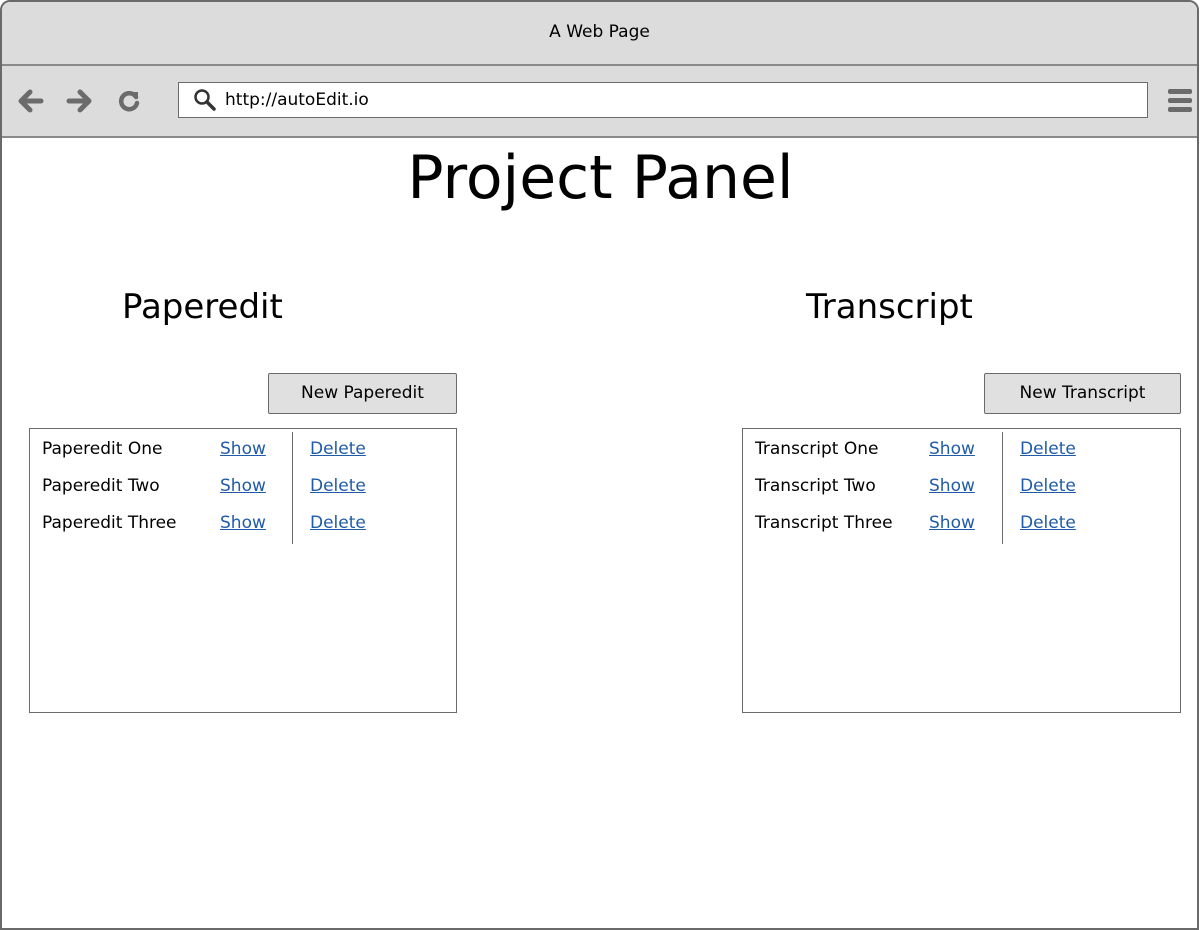 Image resolution: width=1201 pixels, height=930 pixels. Describe the element at coordinates (297, 100) in the screenshot. I see `url-text: http://autoEdit.io` at that location.